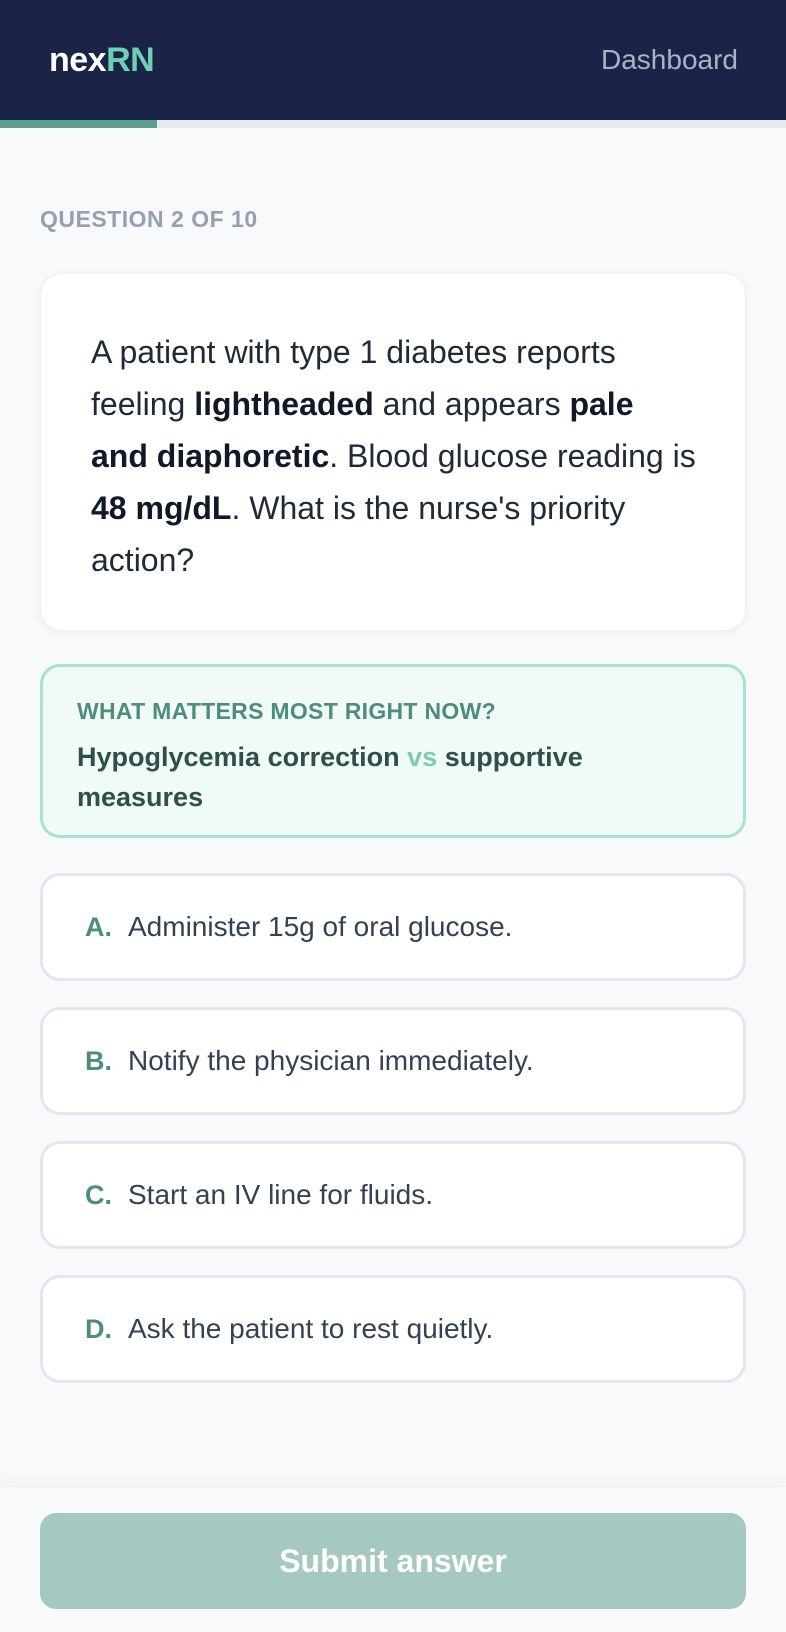 The image size is (786, 1632). I want to click on answer-option-a: A. Administer 15g of oral glucose., so click(393, 927).